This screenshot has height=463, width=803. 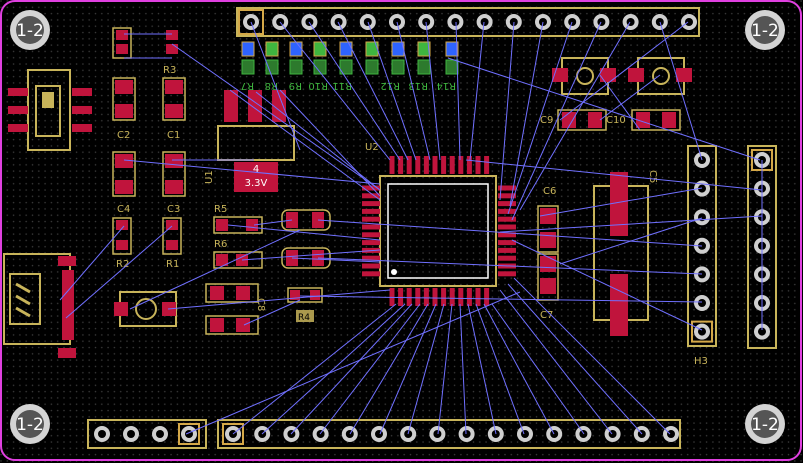 What do you see at coordinates (295, 85) in the screenshot?
I see `refdes-r9: R9` at bounding box center [295, 85].